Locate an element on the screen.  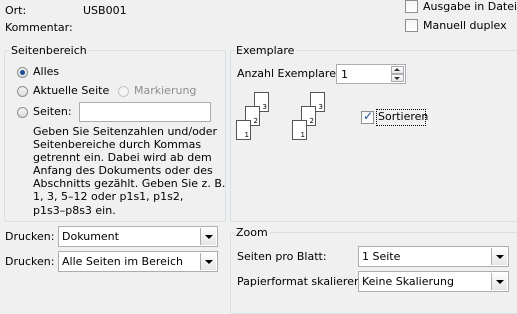
radio-selected-dot is located at coordinates (22, 72).